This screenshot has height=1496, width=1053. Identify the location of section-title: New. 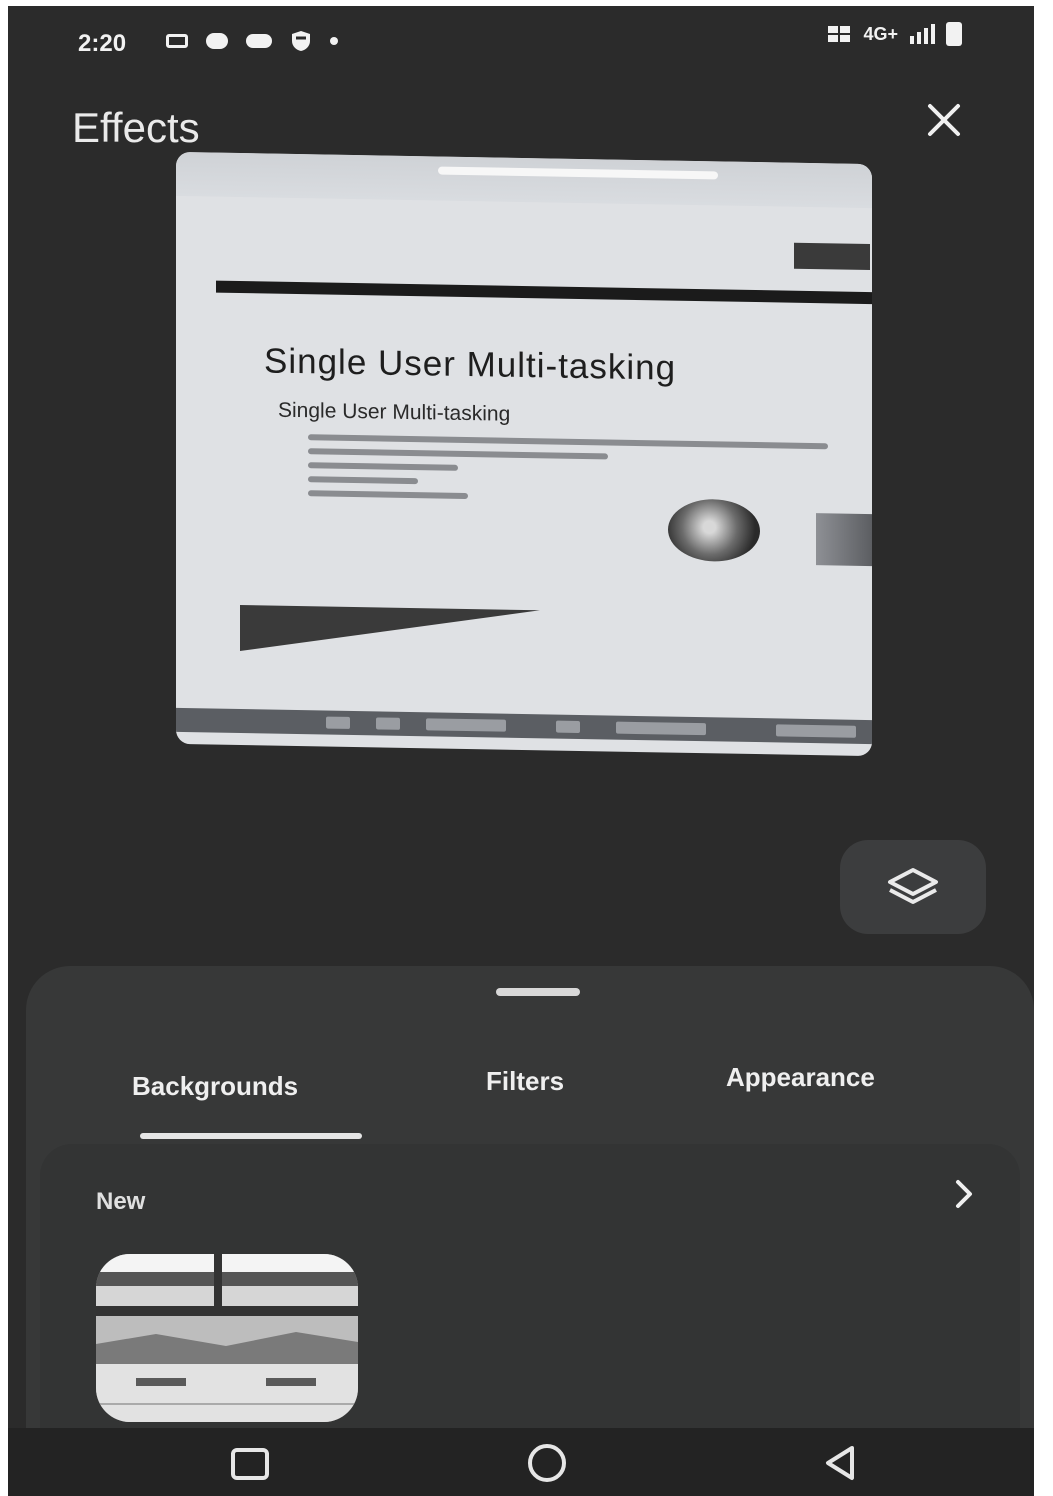
(121, 1201).